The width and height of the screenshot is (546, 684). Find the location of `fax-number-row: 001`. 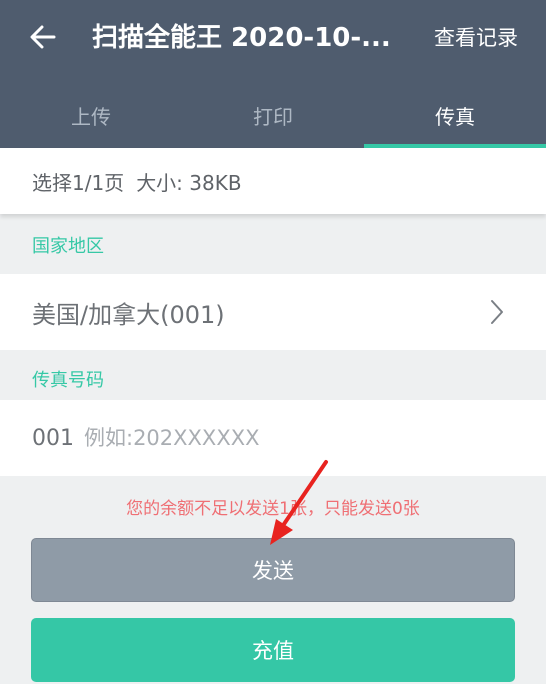

fax-number-row: 001 is located at coordinates (273, 438).